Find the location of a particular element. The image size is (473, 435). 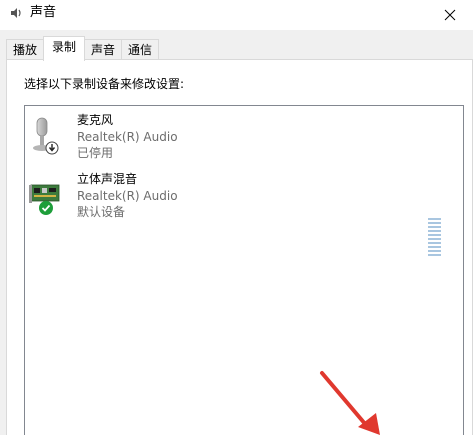

device-name: 麦克风 is located at coordinates (95, 120).